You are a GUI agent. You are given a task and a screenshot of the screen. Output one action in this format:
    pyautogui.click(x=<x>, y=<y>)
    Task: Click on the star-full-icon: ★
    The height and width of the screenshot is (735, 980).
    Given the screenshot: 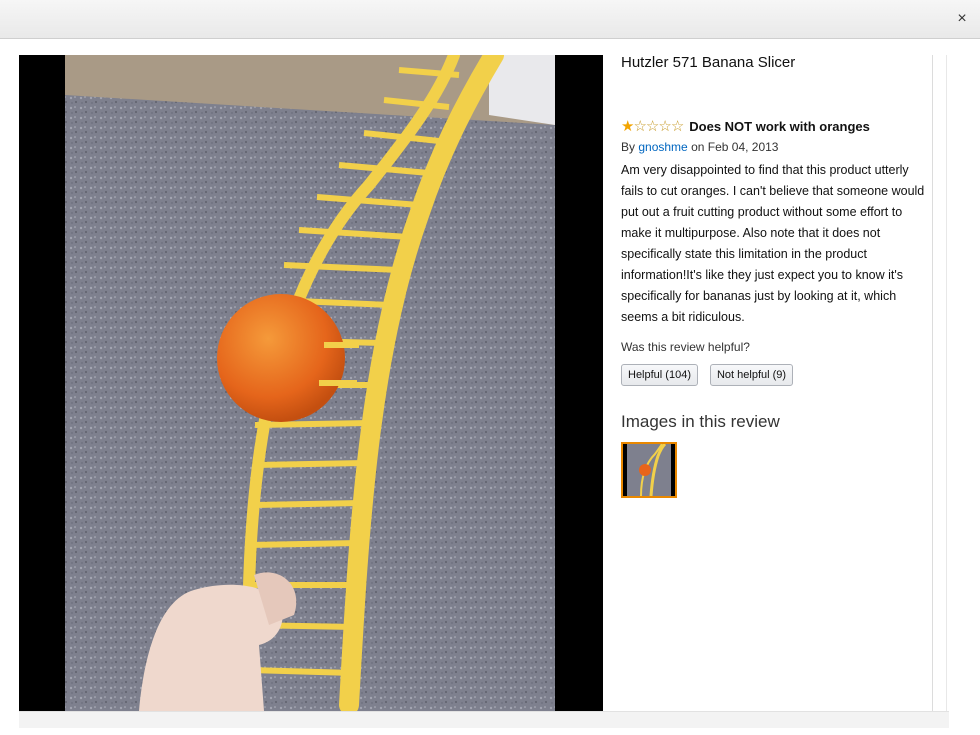 What is the action you would take?
    pyautogui.click(x=628, y=126)
    